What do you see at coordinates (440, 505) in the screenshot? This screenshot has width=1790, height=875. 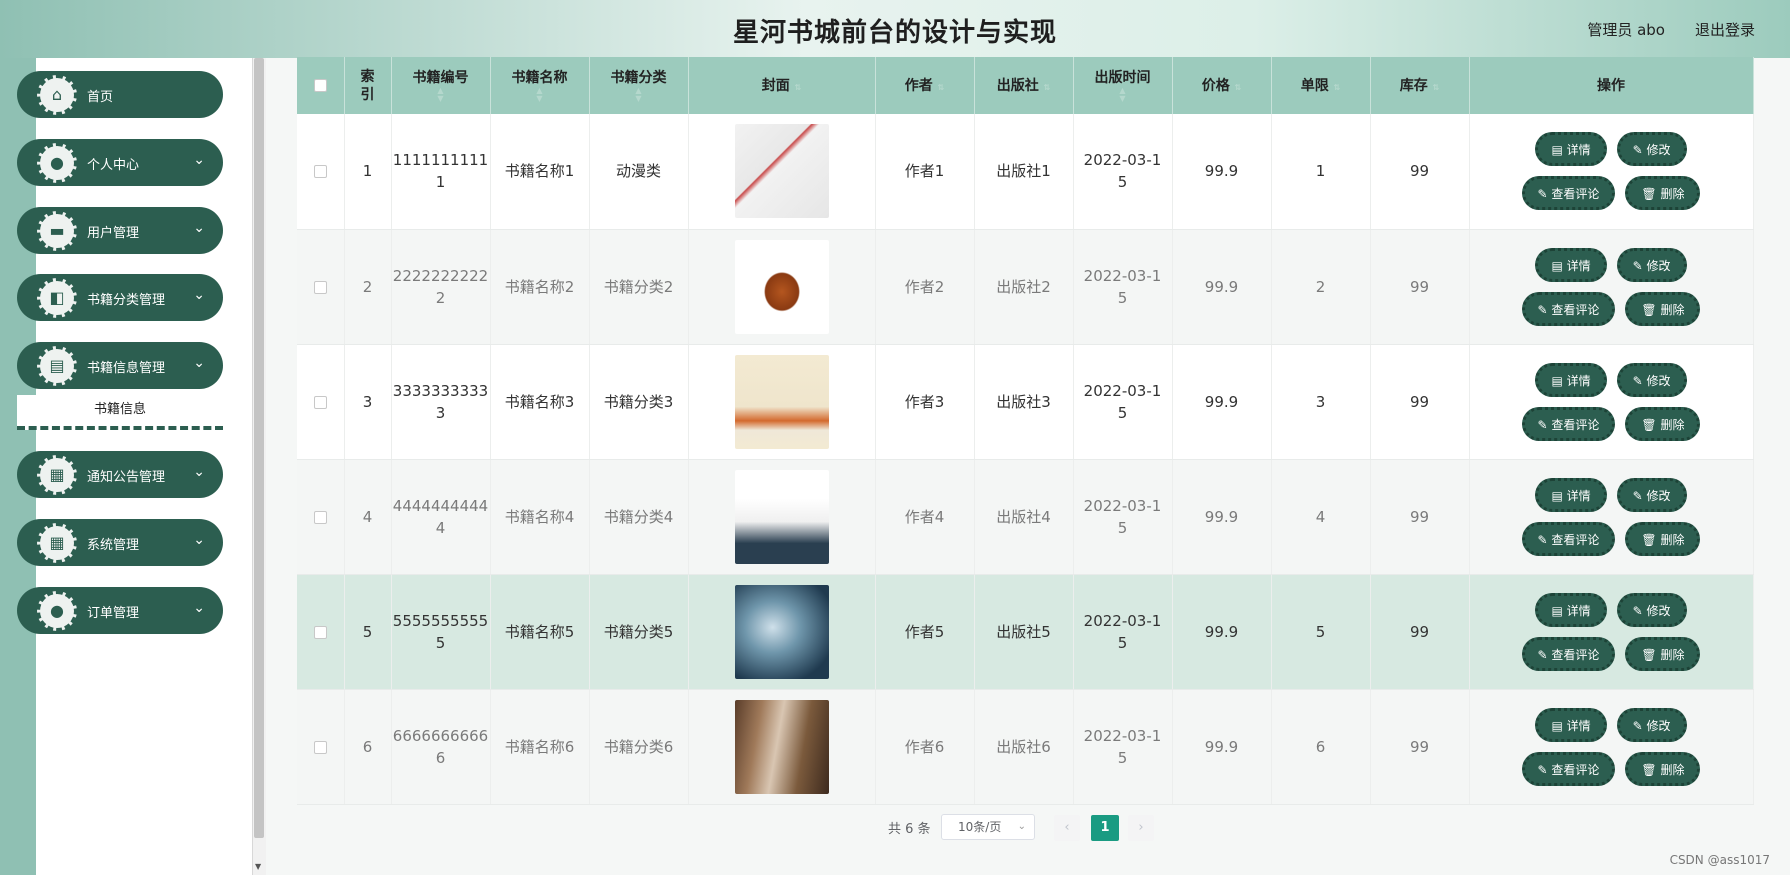 I see `code-value: 4444444444` at bounding box center [440, 505].